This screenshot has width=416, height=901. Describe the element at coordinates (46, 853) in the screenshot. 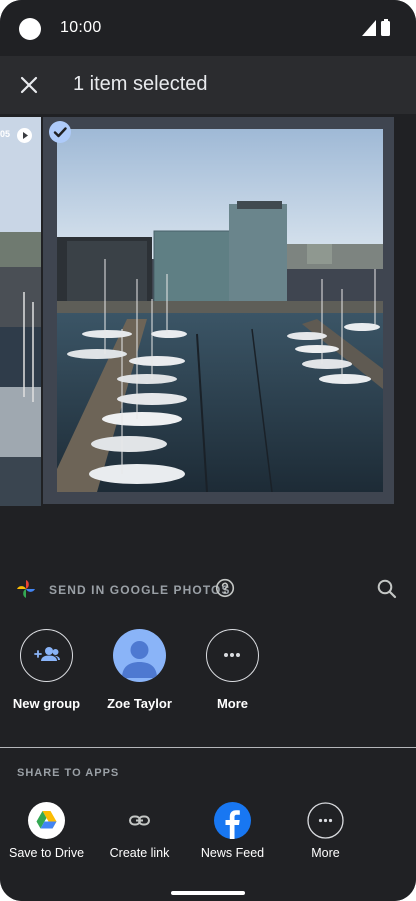

I see `app-label: Save to Drive` at that location.